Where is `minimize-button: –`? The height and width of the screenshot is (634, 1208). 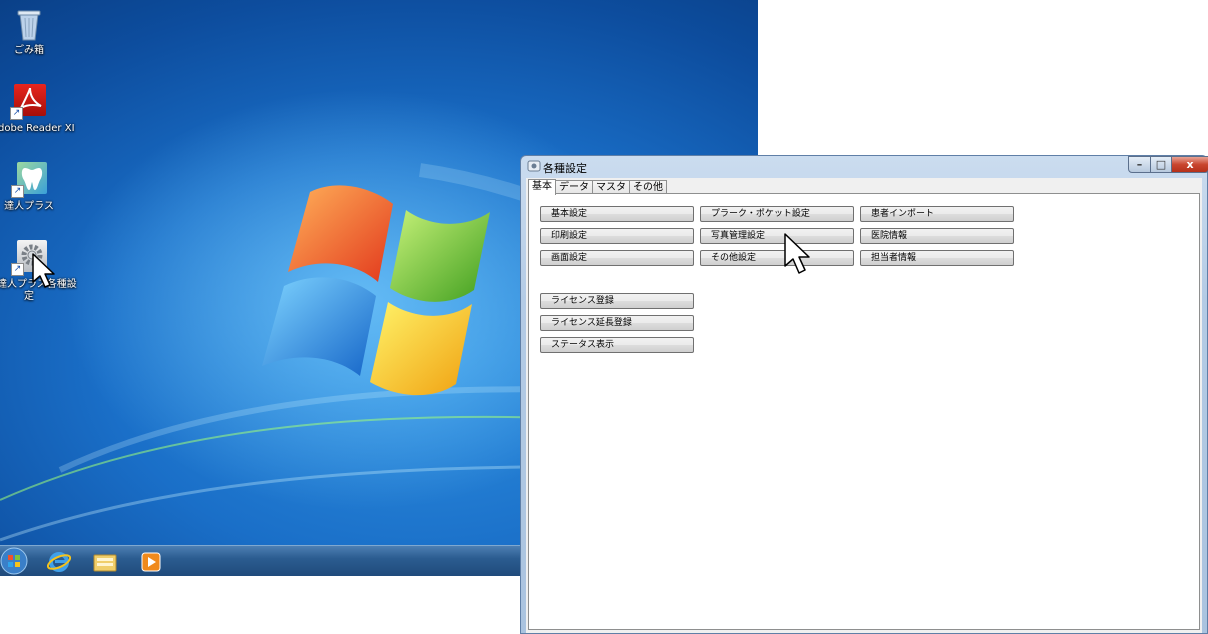
minimize-button: – is located at coordinates (1139, 164).